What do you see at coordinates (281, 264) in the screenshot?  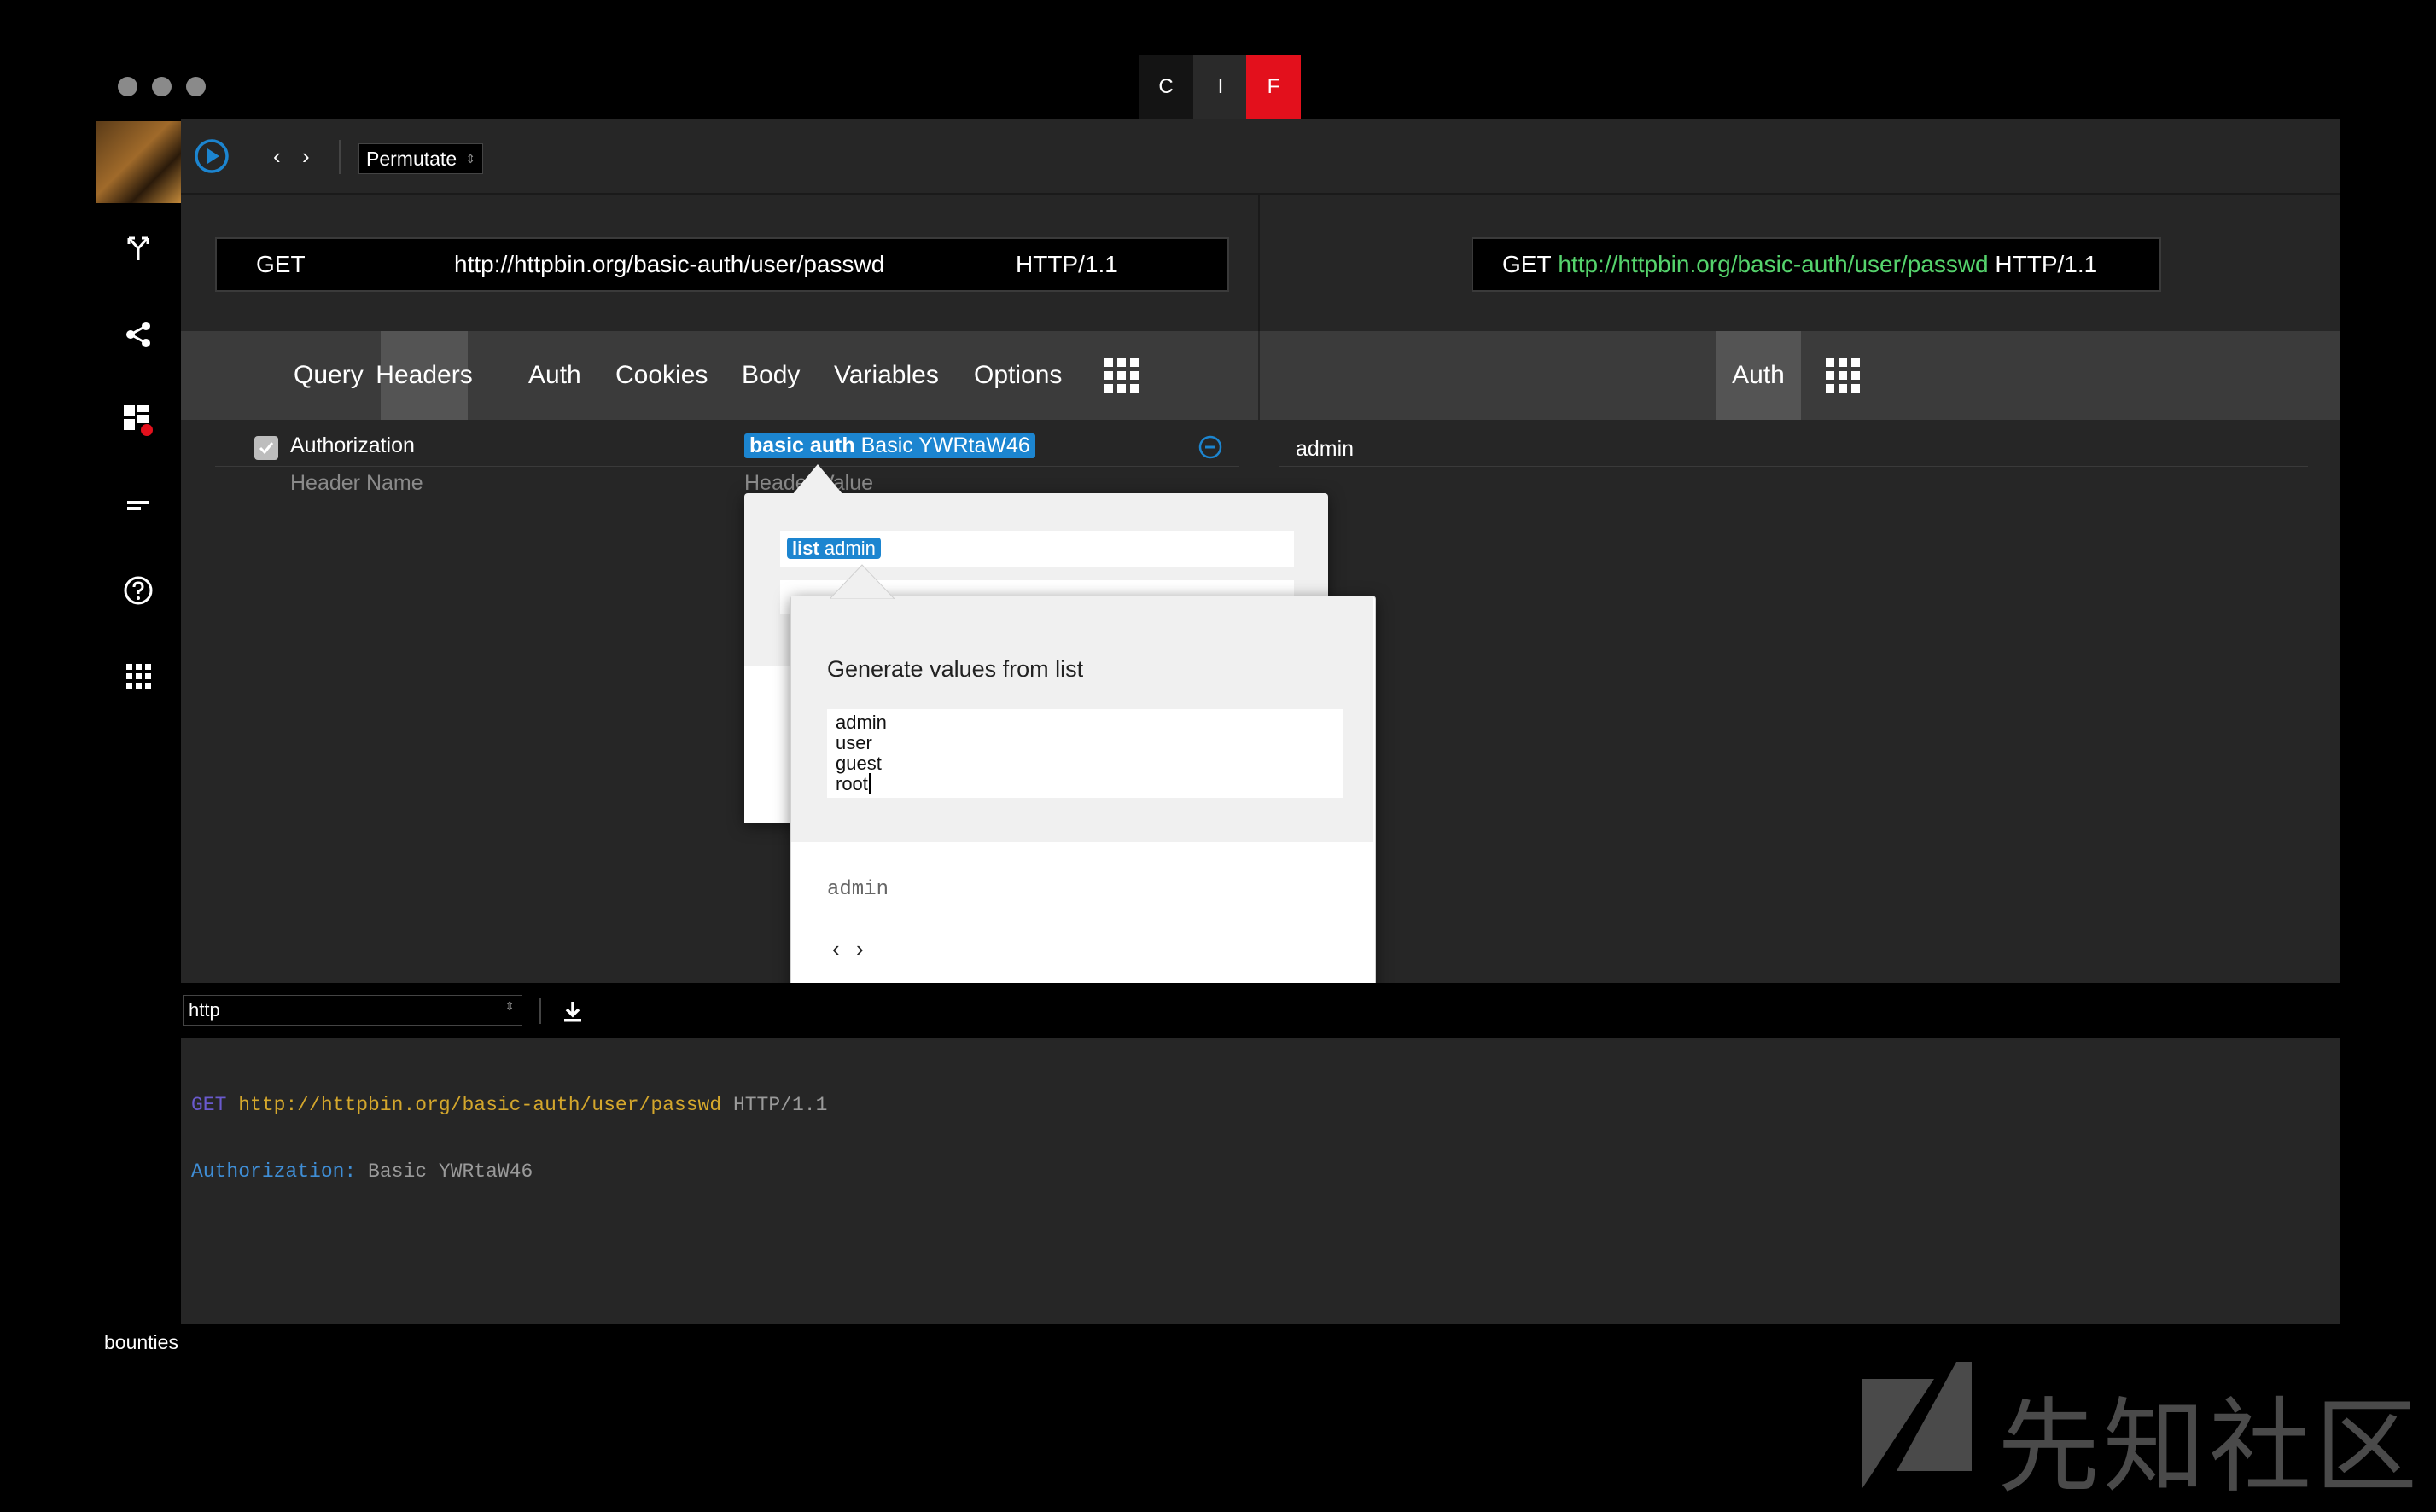 I see `request-method: GET` at bounding box center [281, 264].